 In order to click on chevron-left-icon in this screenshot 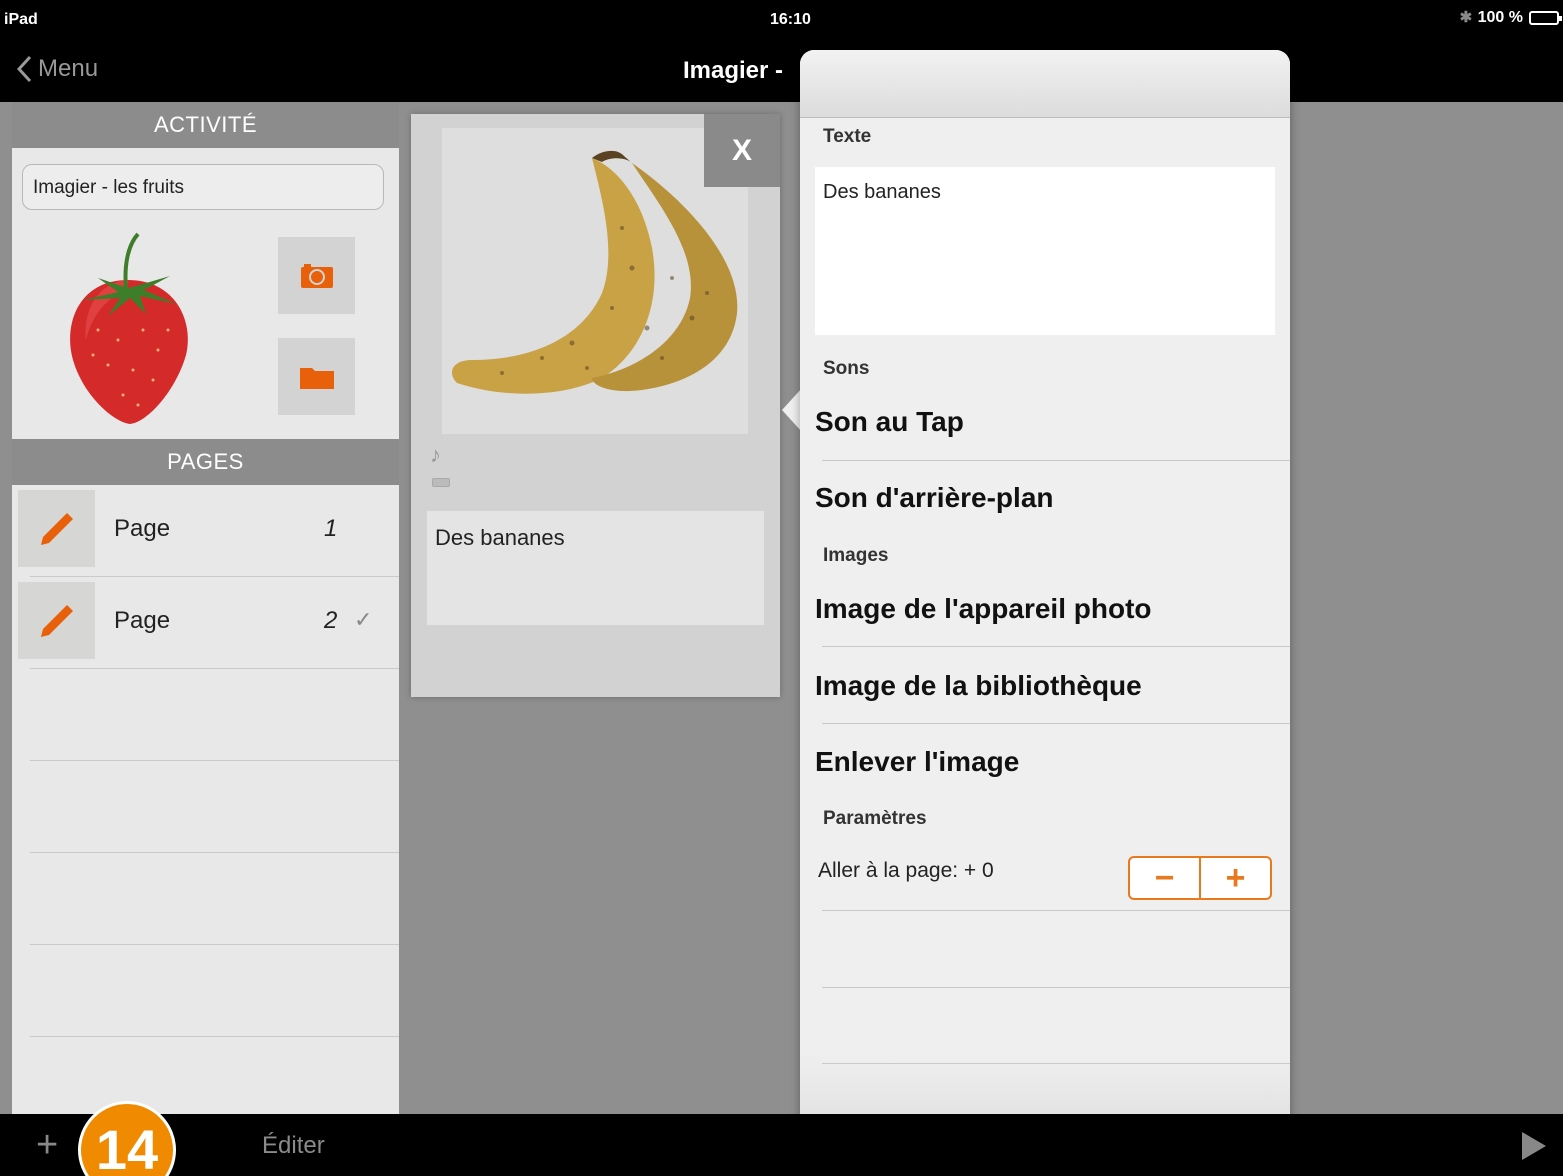, I will do `click(24, 69)`.